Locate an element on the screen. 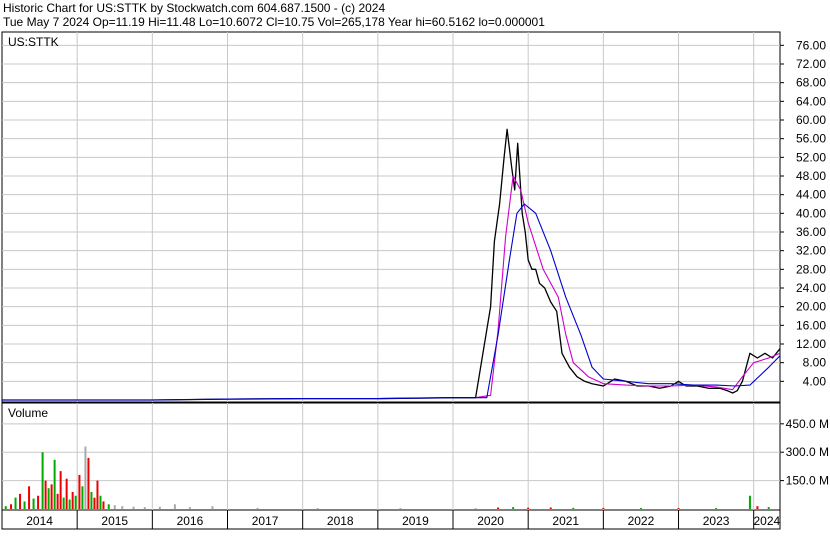  price-tick-label: 24.00 is located at coordinates (811, 288).